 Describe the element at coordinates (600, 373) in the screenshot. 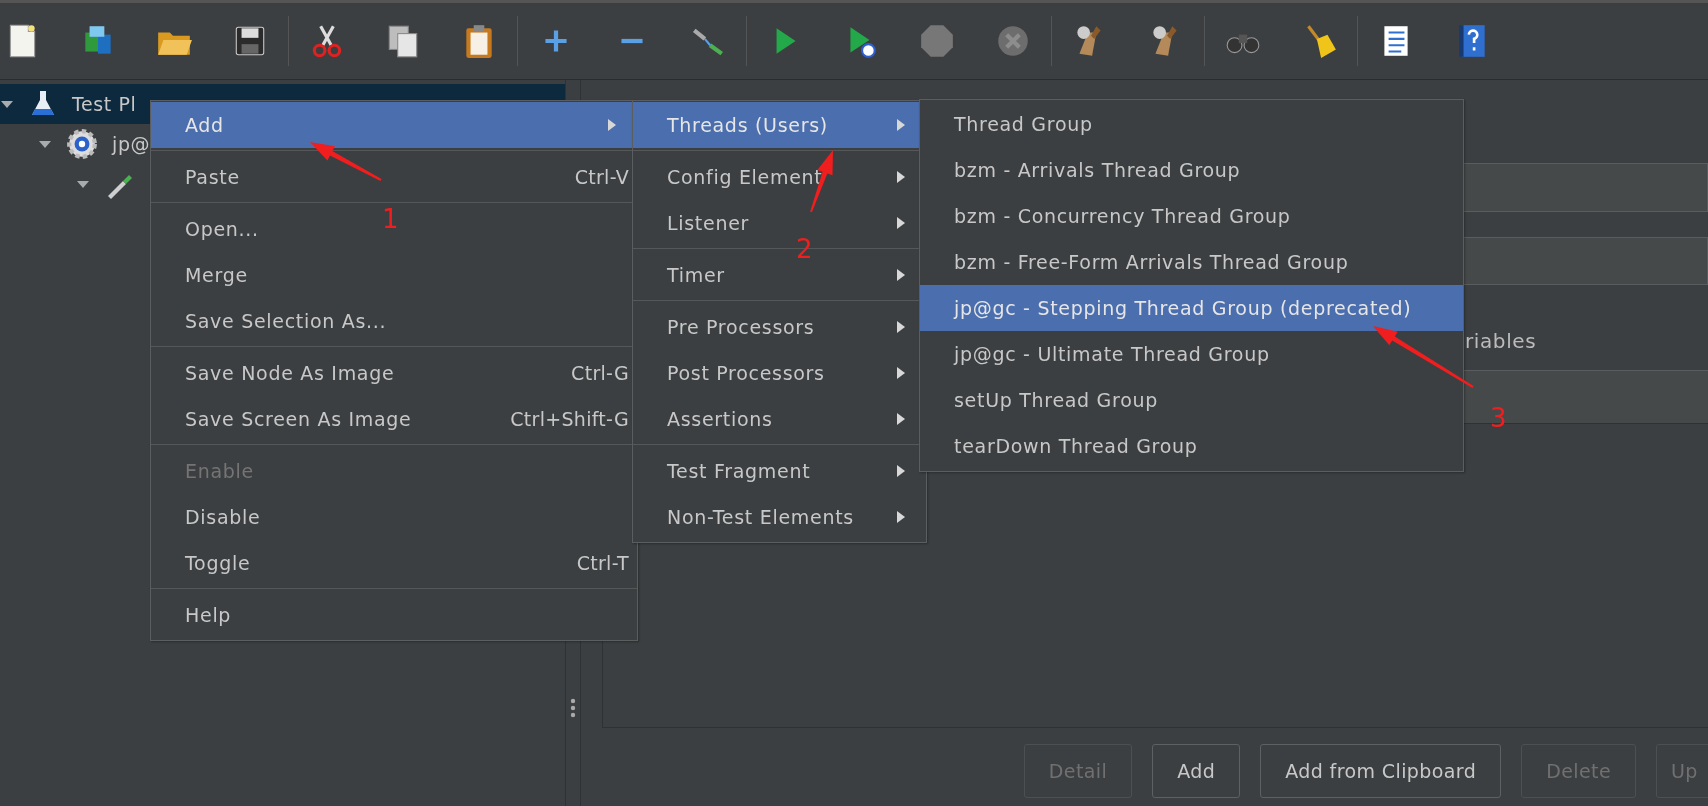

I see `shortcut-text: Ctrl-G` at that location.